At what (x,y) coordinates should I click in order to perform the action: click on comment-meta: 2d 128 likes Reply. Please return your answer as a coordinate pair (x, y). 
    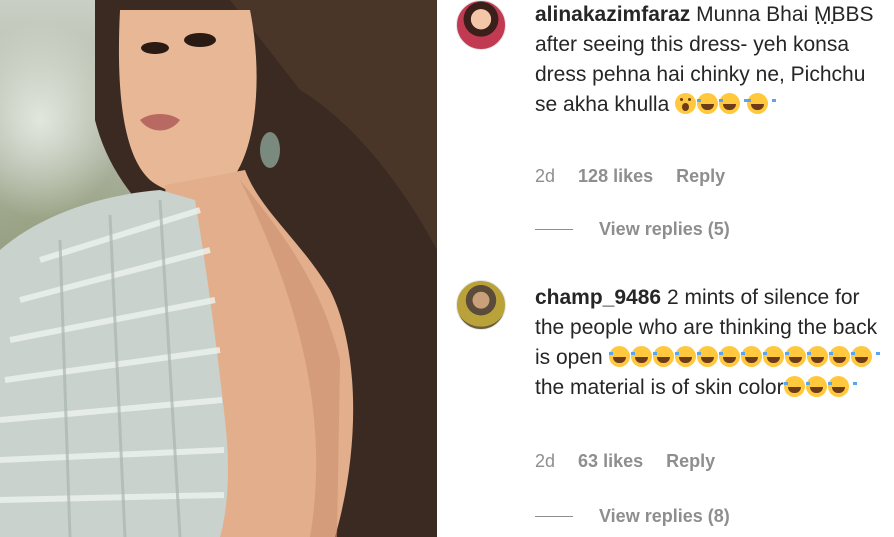
    Looking at the image, I should click on (639, 176).